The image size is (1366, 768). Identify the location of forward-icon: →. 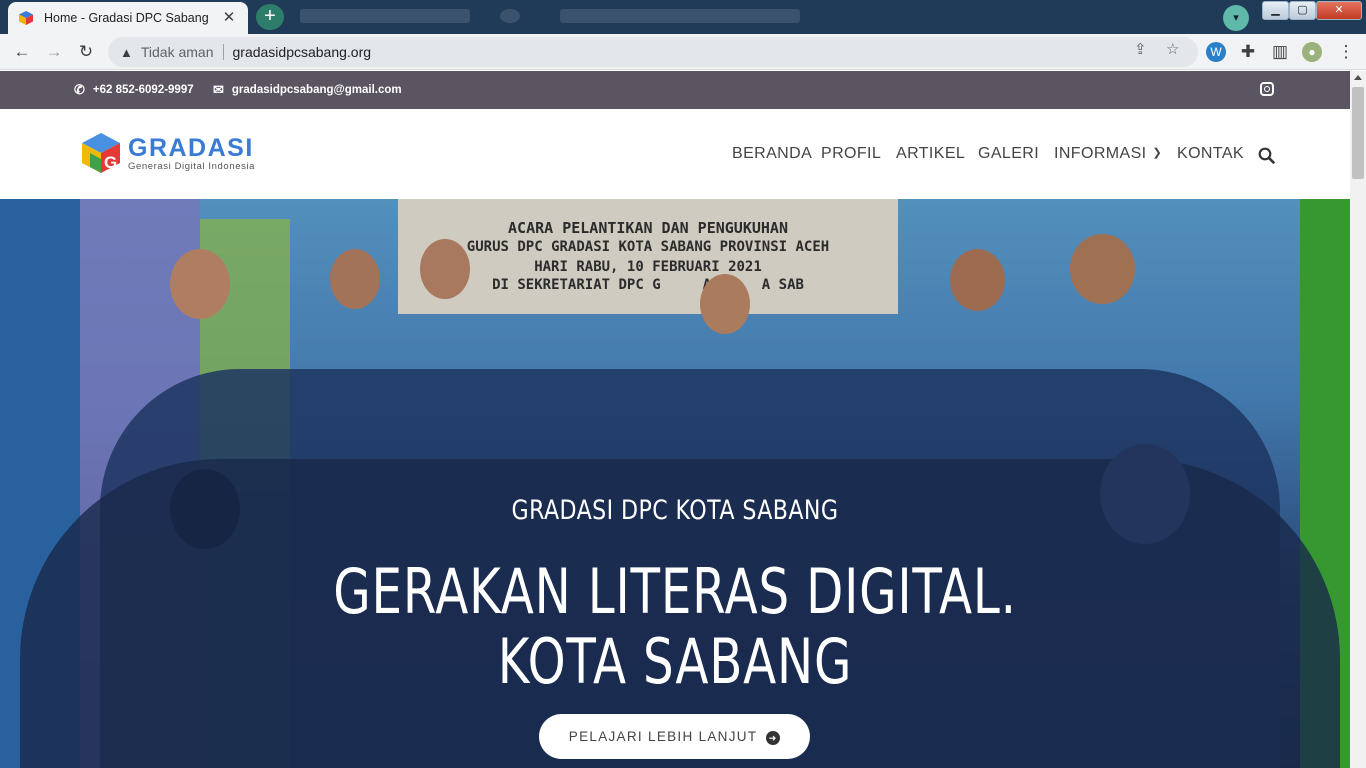
(54, 52).